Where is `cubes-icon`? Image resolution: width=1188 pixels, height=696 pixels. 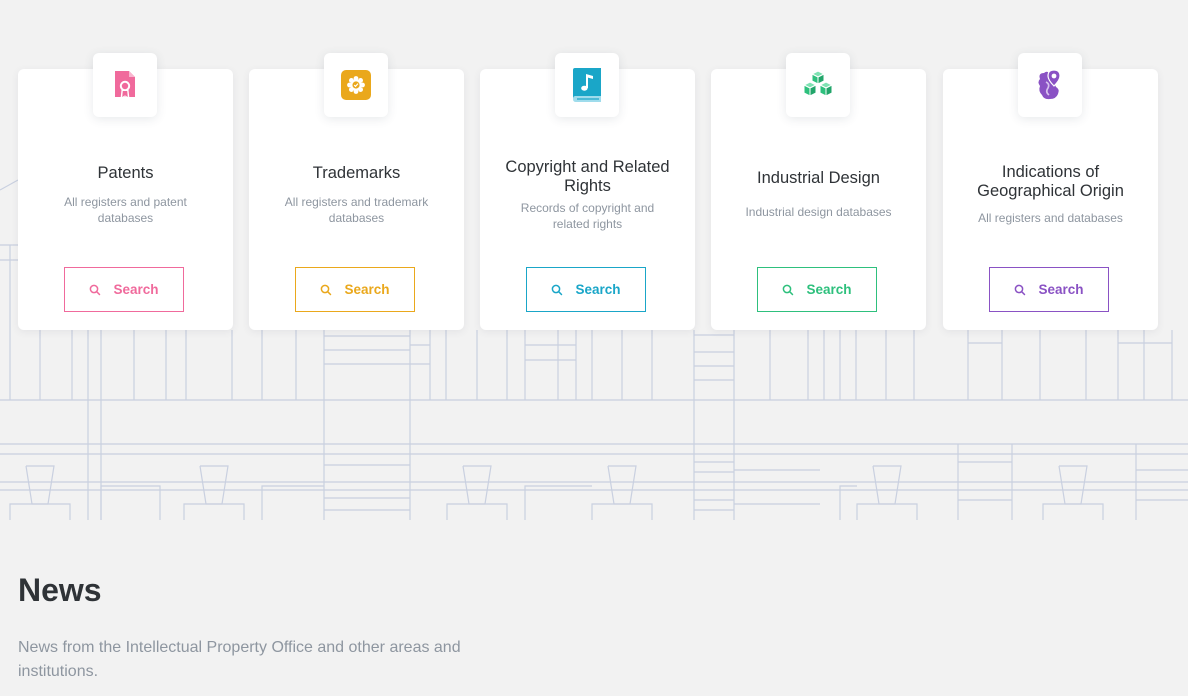
cubes-icon is located at coordinates (818, 83).